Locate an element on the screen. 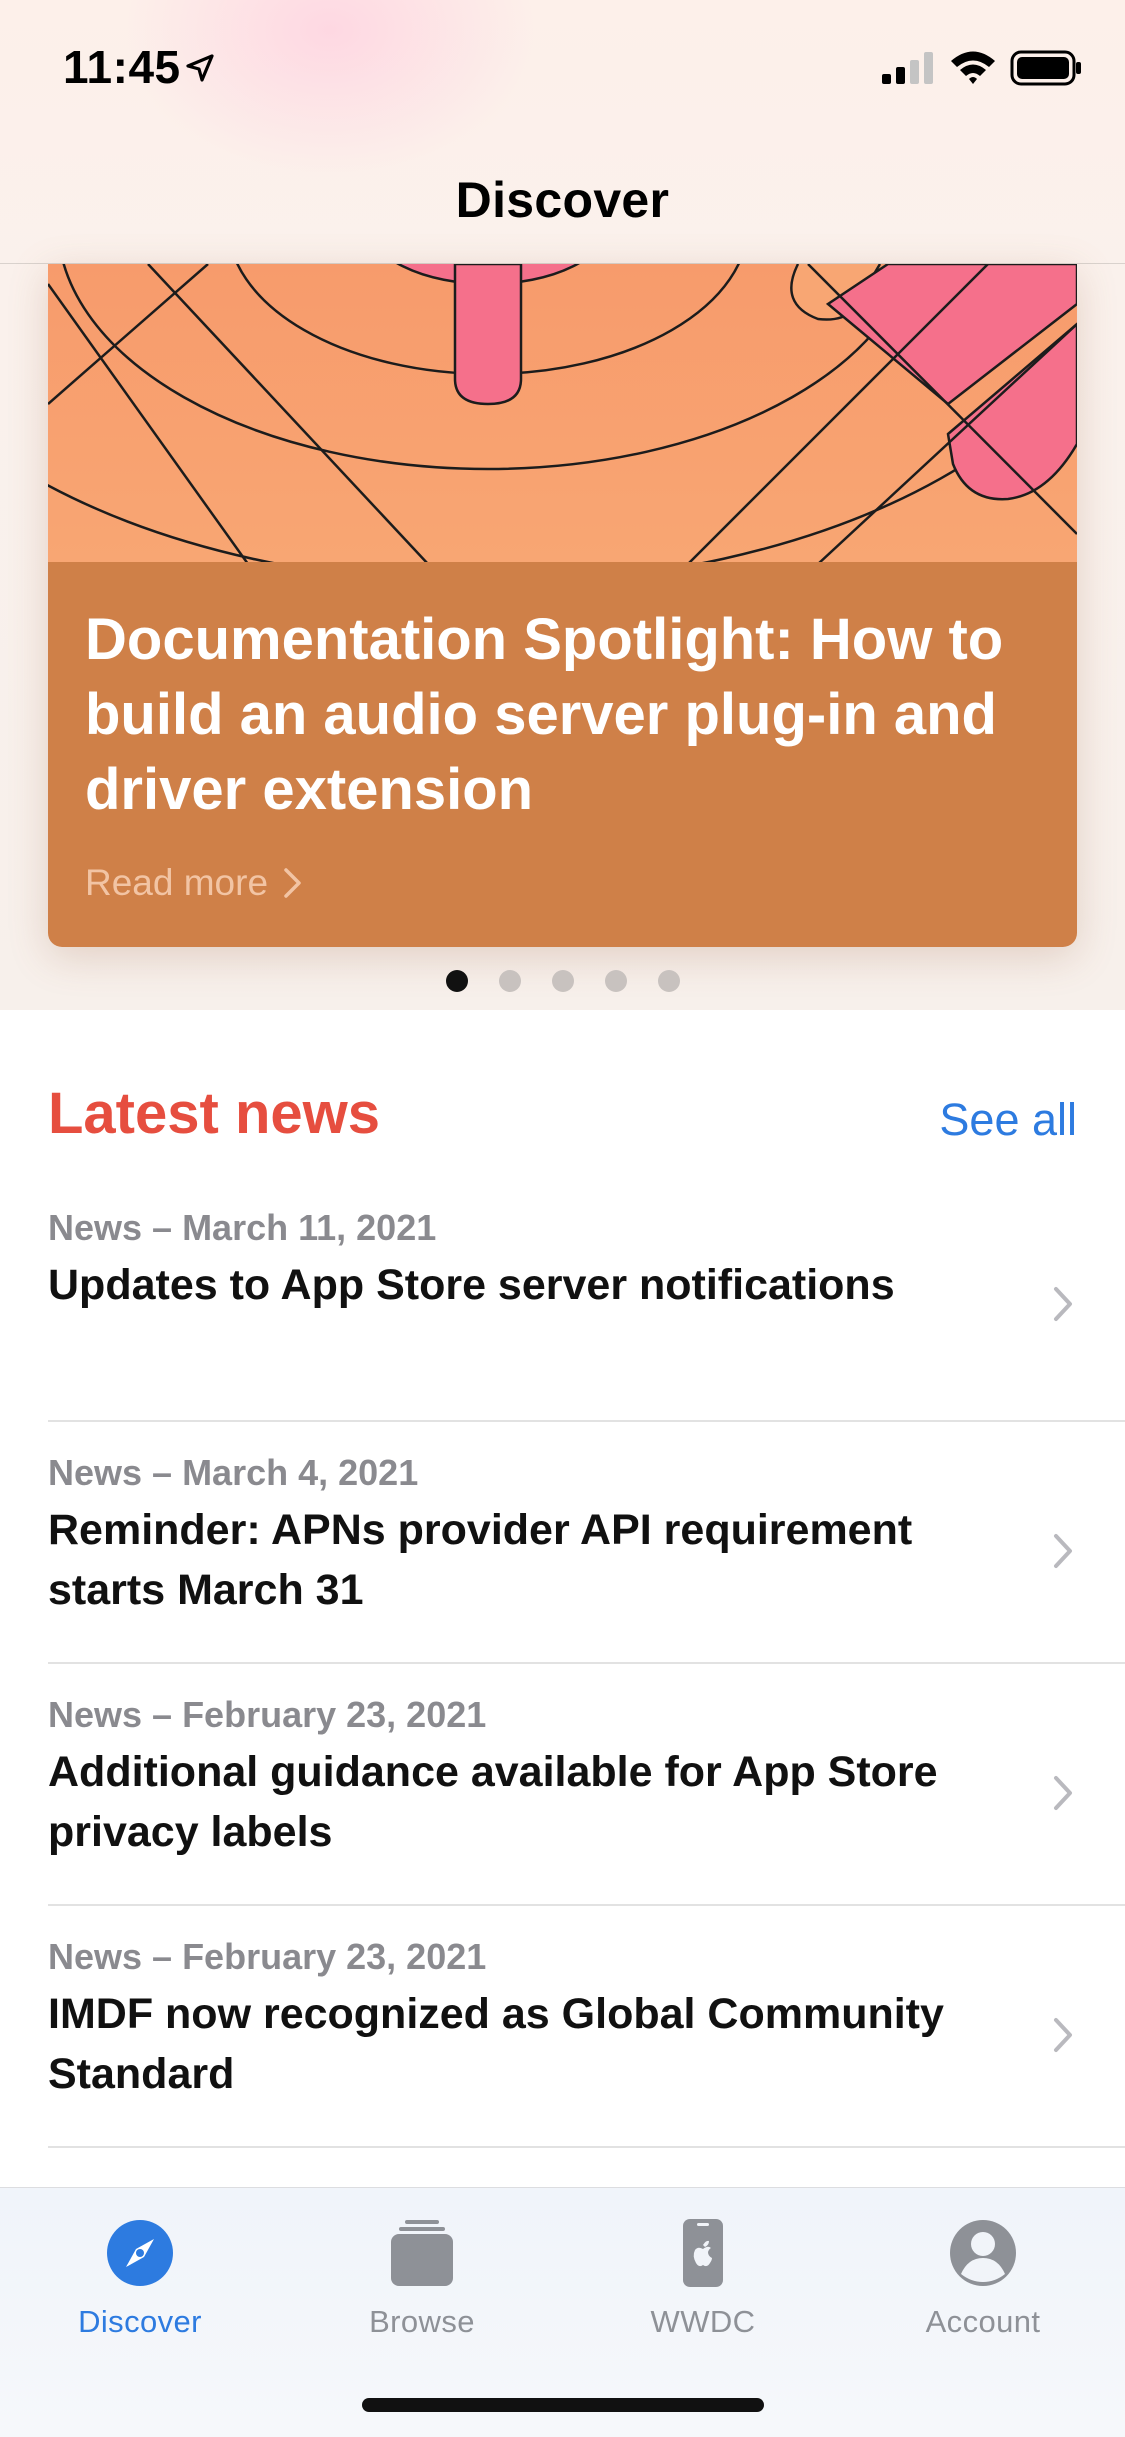  page-control is located at coordinates (562, 982).